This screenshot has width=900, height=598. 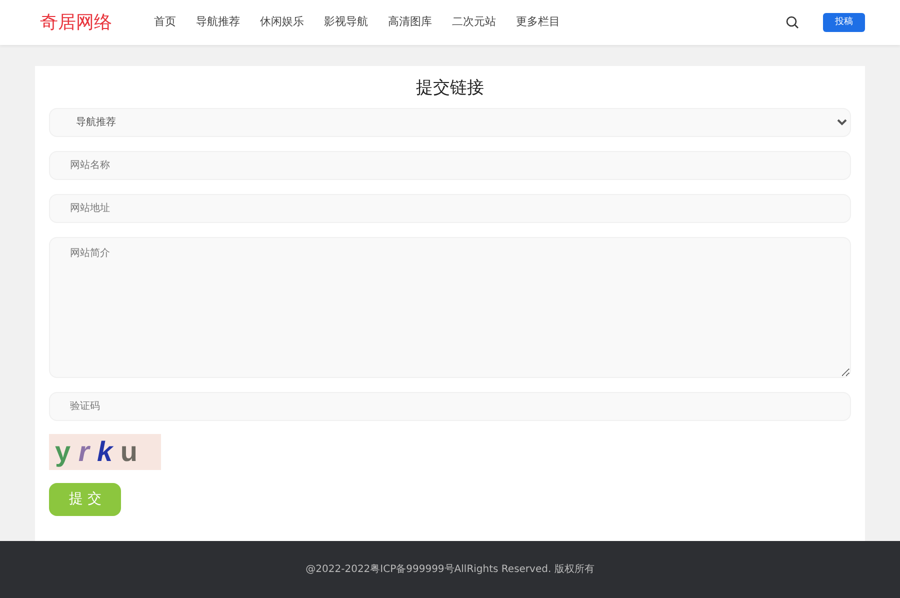 I want to click on nav-link: 高清图库, so click(x=410, y=22).